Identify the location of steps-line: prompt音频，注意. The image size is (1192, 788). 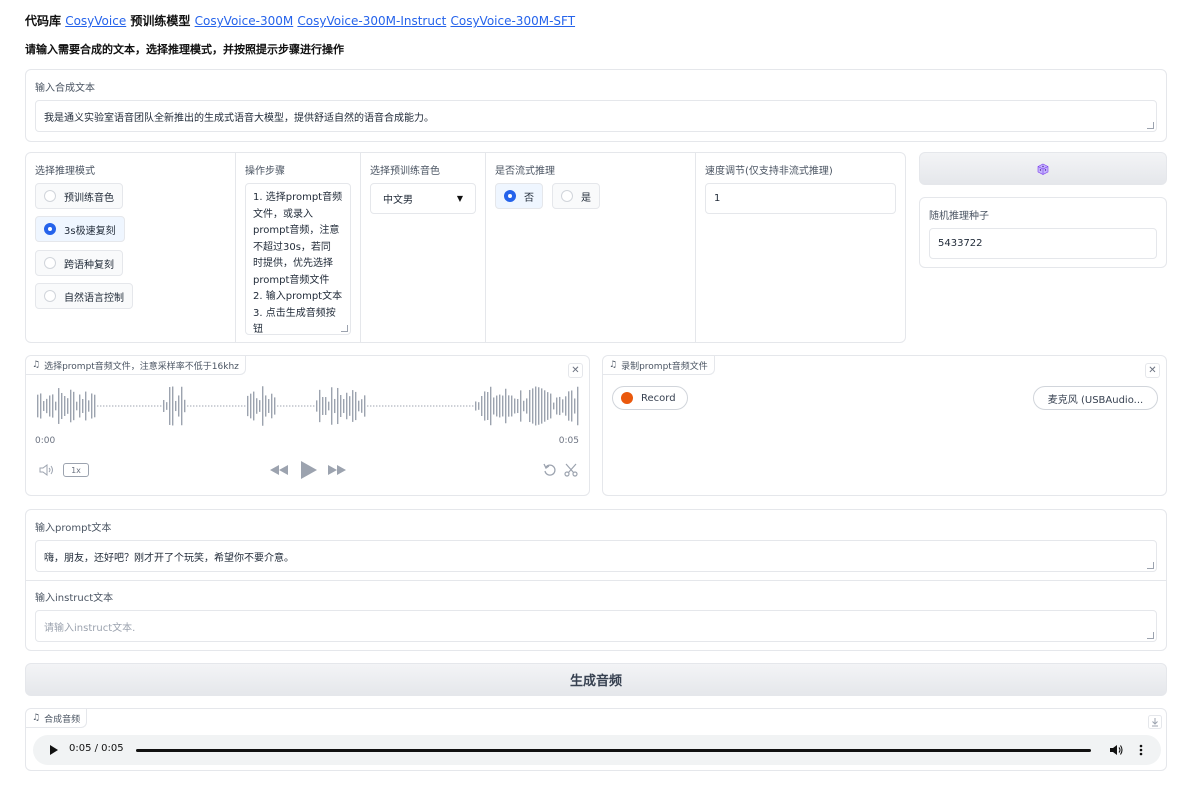
(296, 230).